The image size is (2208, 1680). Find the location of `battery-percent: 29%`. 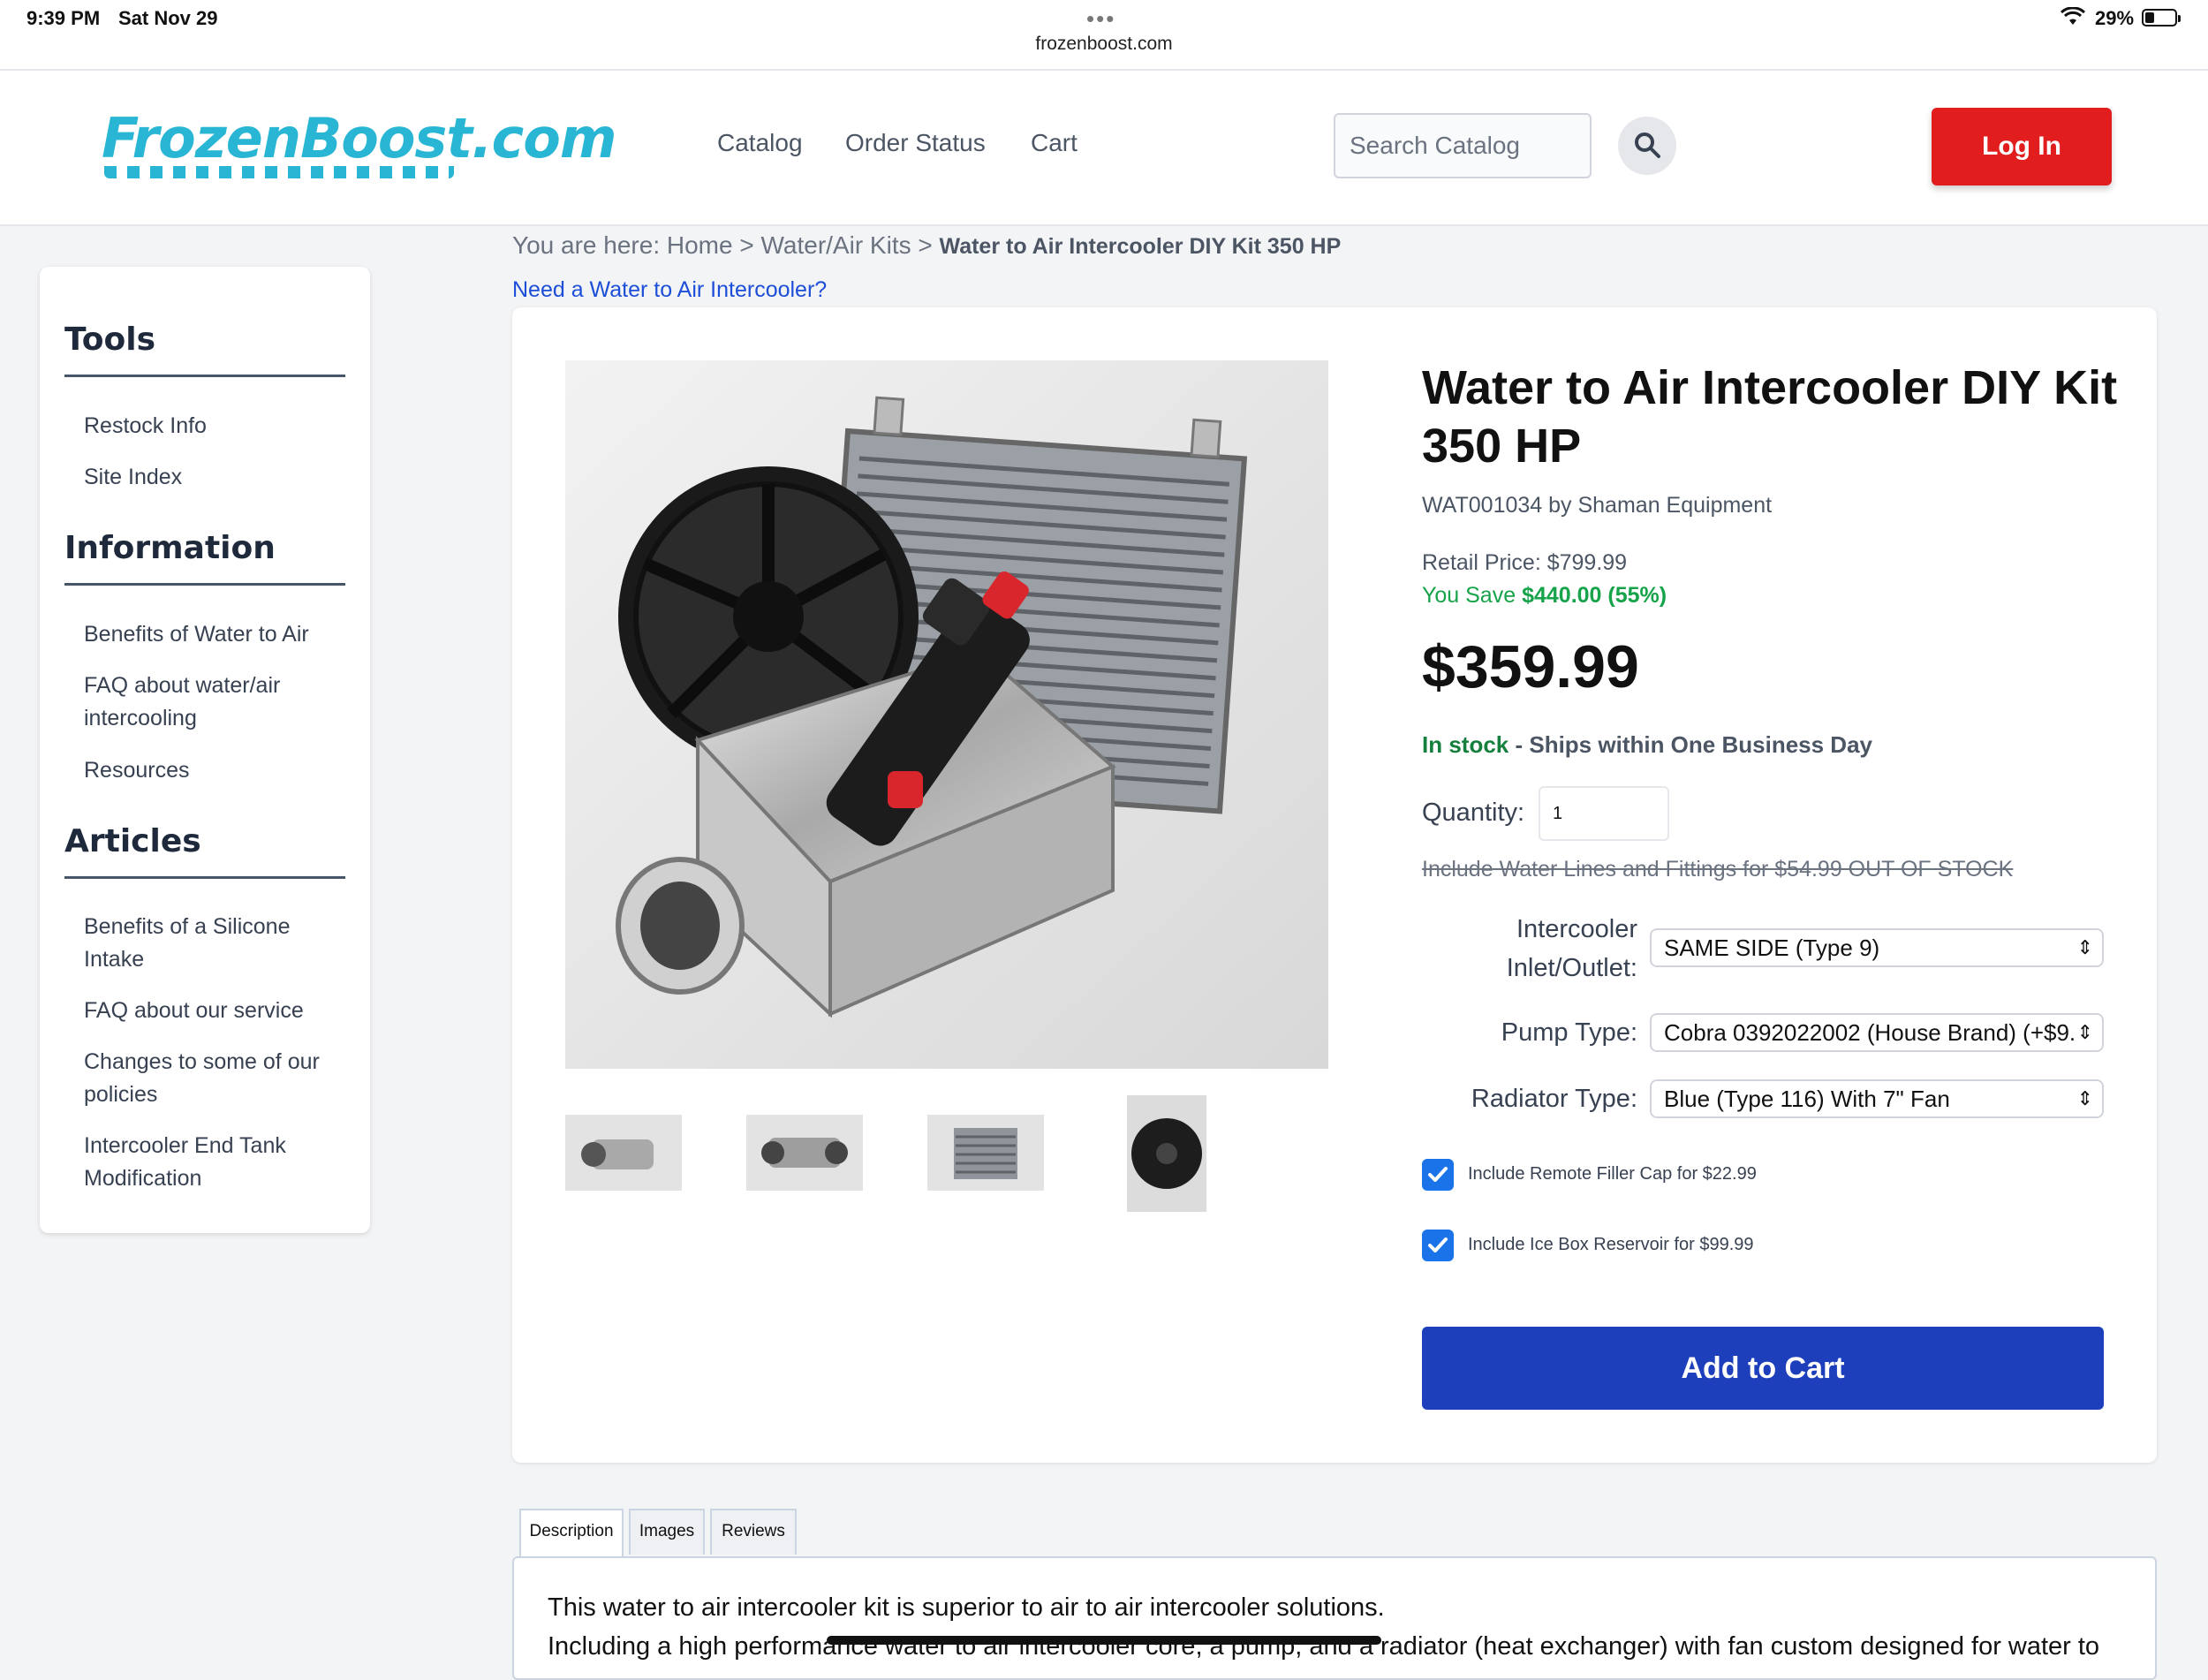

battery-percent: 29% is located at coordinates (2115, 18).